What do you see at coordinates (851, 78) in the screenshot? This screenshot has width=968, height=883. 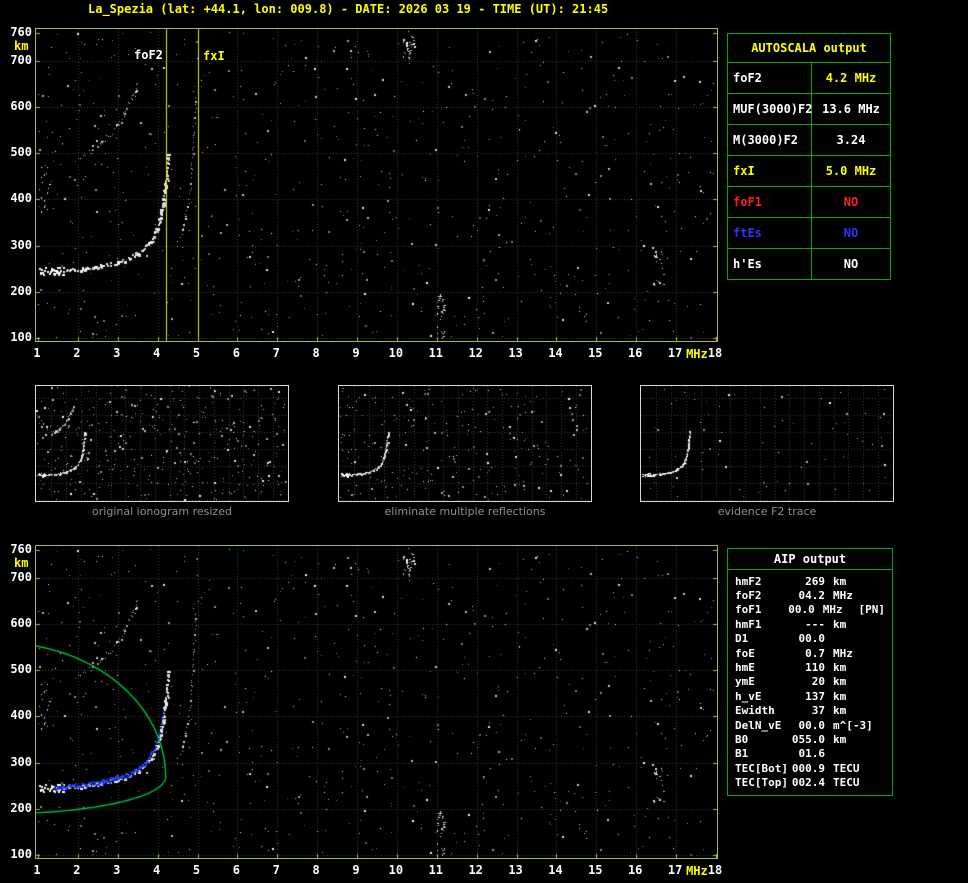 I see `autoscala-row-value: 4.2 MHz` at bounding box center [851, 78].